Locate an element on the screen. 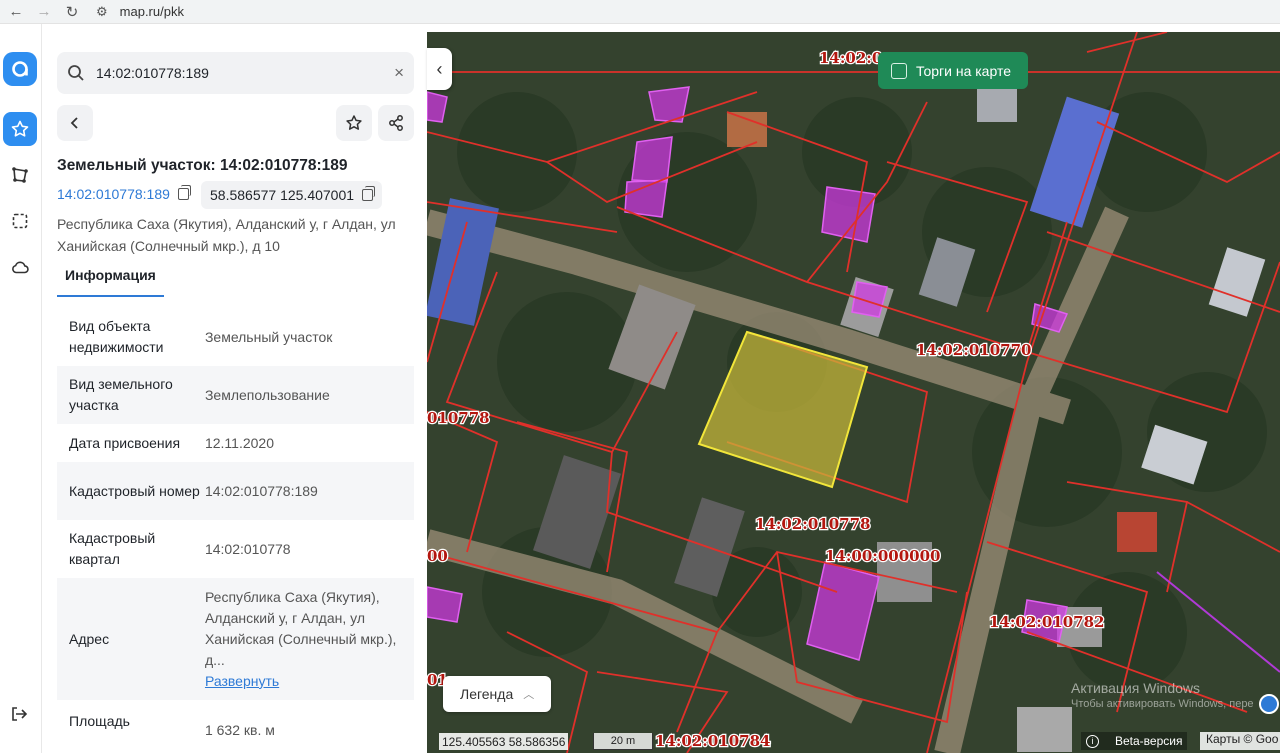 The image size is (1280, 753). clear-search-icon: × is located at coordinates (399, 73).